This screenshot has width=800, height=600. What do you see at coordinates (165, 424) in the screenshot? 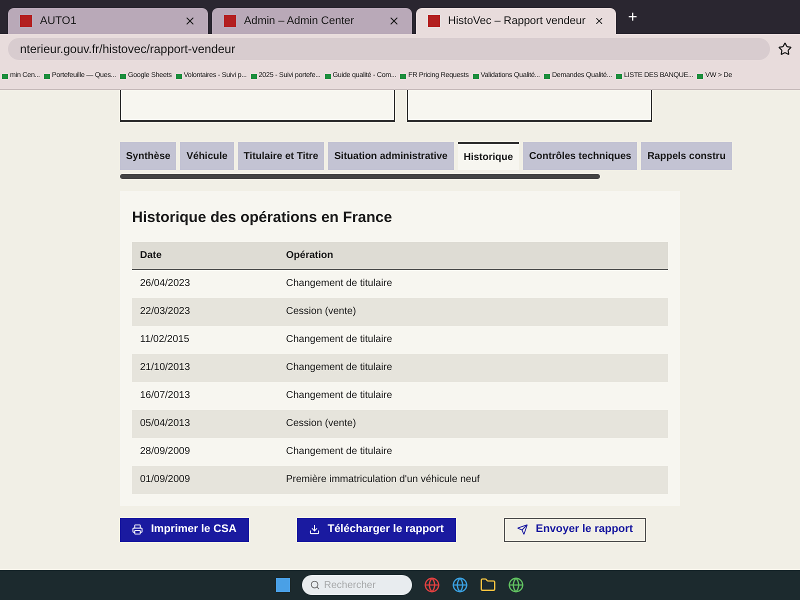
I see `table-cell-text: 05/04/2013` at bounding box center [165, 424].